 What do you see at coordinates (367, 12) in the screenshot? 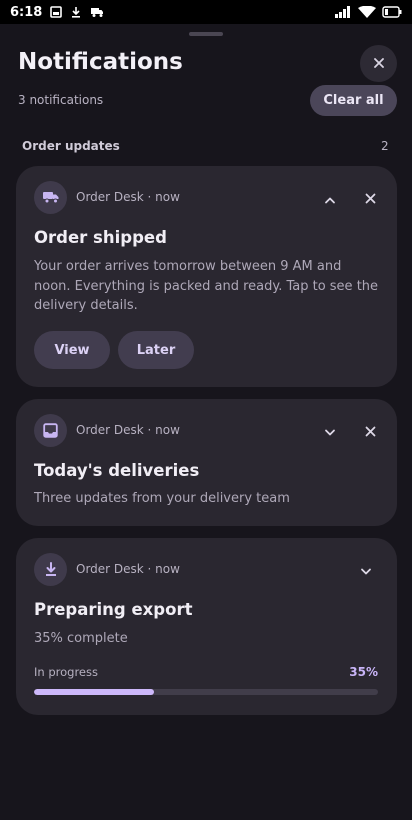
I see `wifi-icon` at bounding box center [367, 12].